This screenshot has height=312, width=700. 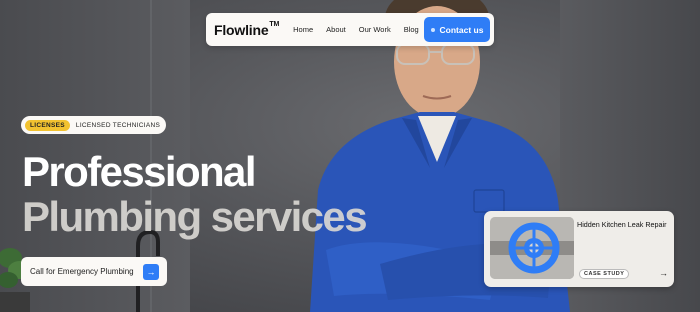 I want to click on headline-line-2: Plumbing services, so click(x=195, y=216).